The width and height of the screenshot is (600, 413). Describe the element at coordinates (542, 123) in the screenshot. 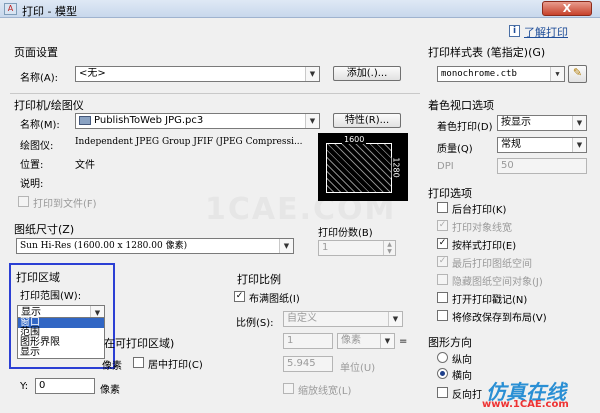

I see `shade-plot-combo: 按显示 ▼` at that location.